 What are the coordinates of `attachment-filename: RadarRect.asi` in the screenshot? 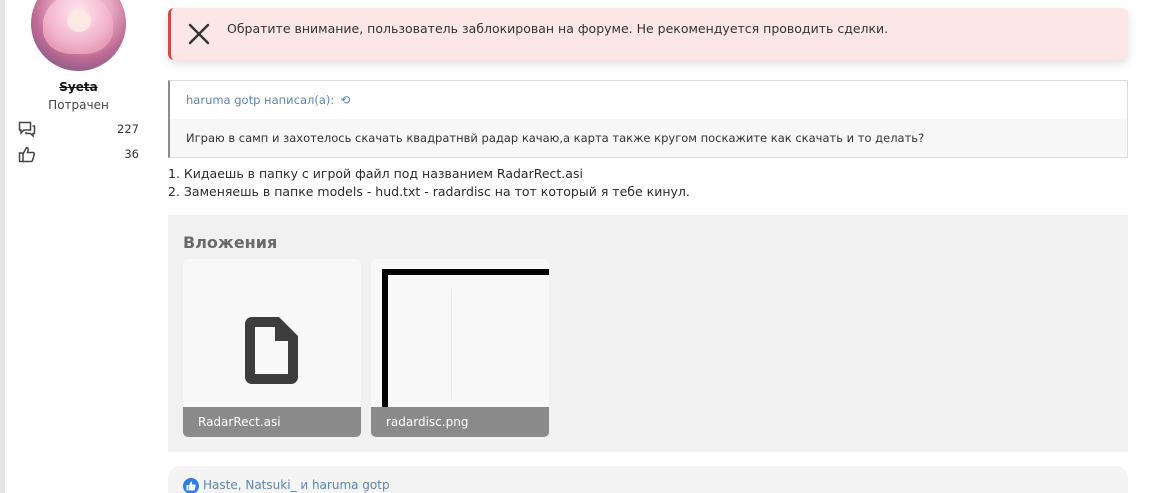 It's located at (272, 422).